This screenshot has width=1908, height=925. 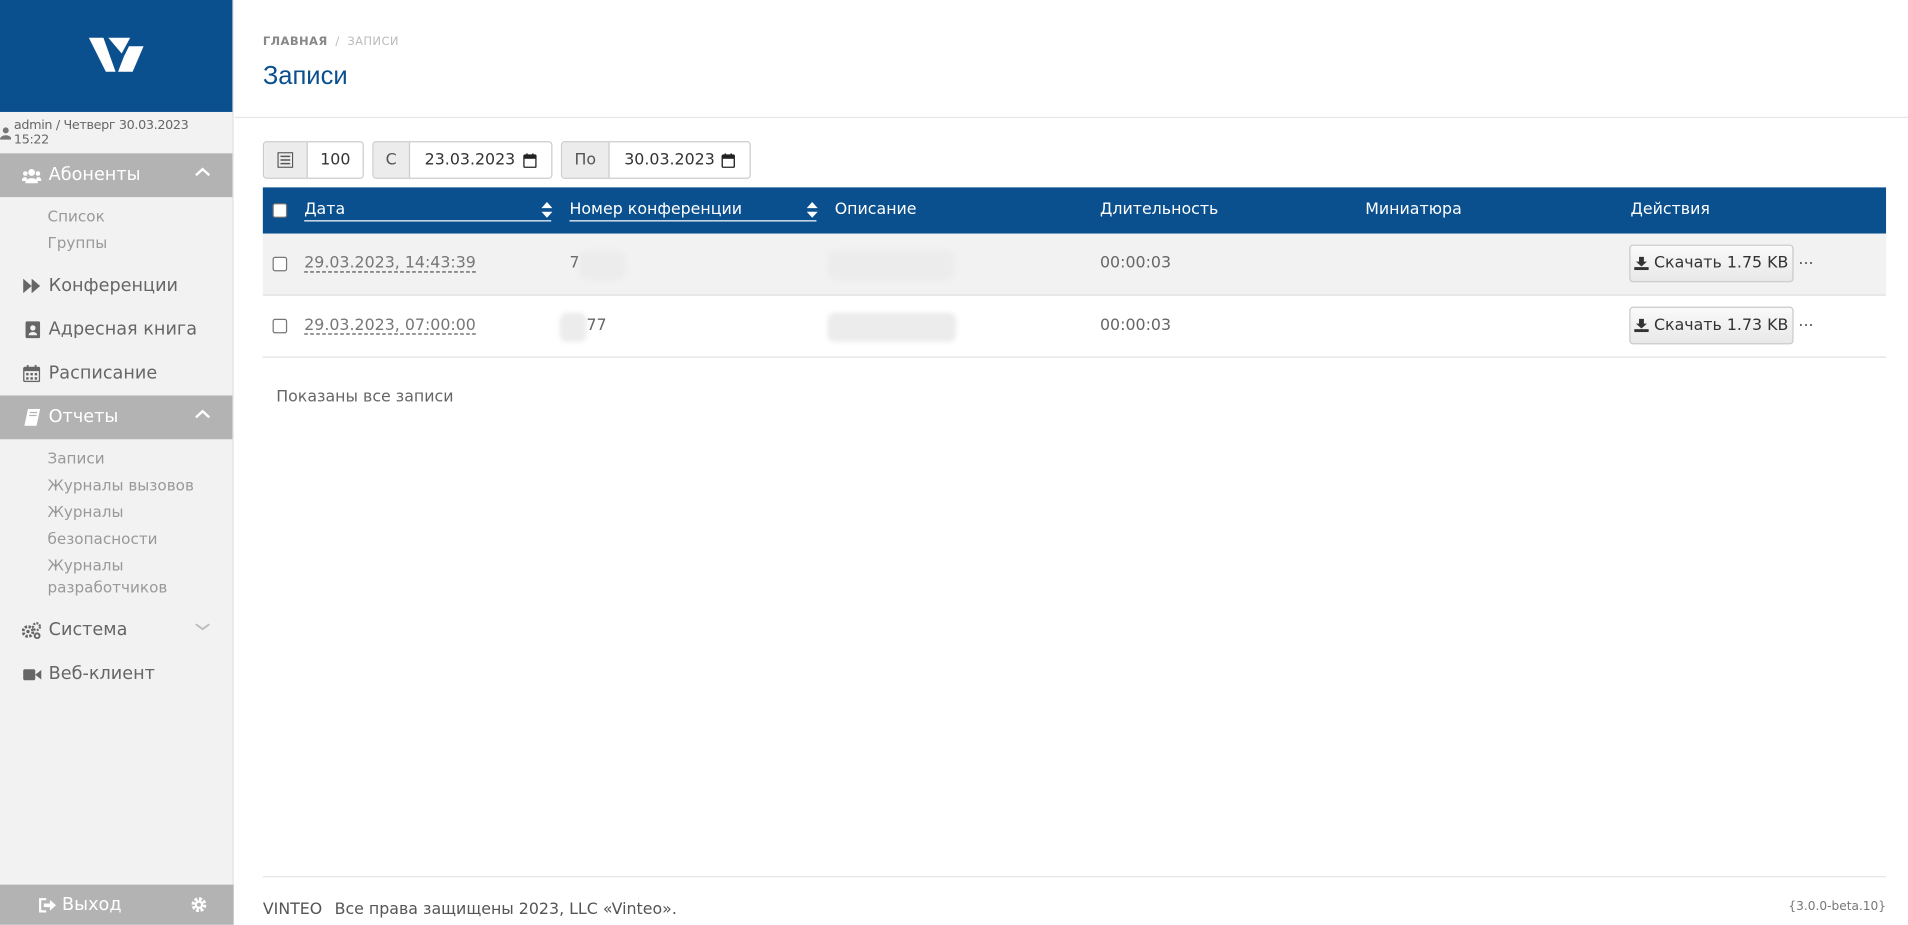 I want to click on date-from-group: С 23.03.2023, so click(x=462, y=160).